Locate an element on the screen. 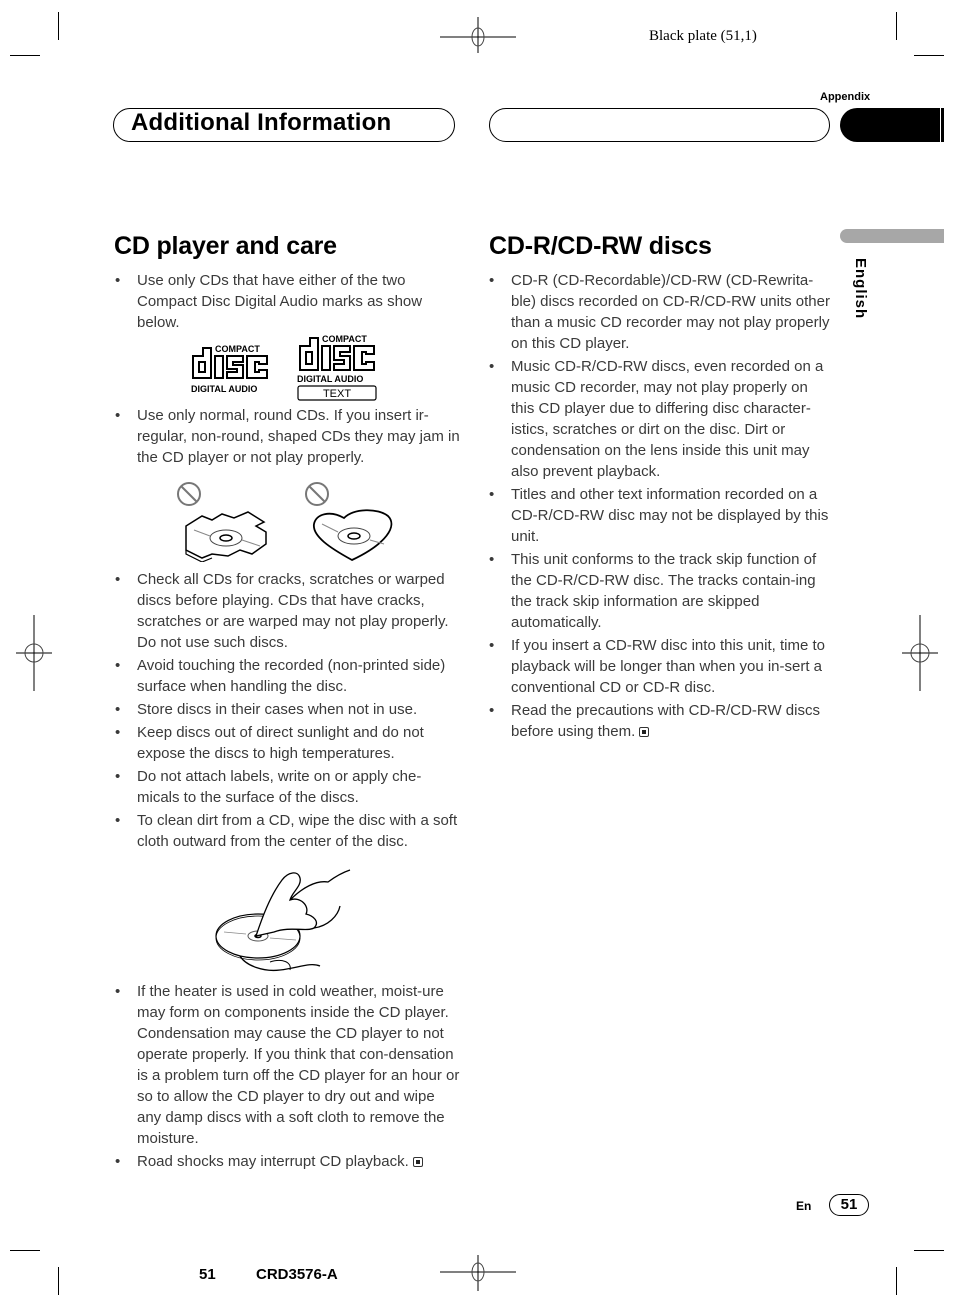 Image resolution: width=954 pixels, height=1307 pixels. logo-text-badge: TEXT is located at coordinates (337, 394).